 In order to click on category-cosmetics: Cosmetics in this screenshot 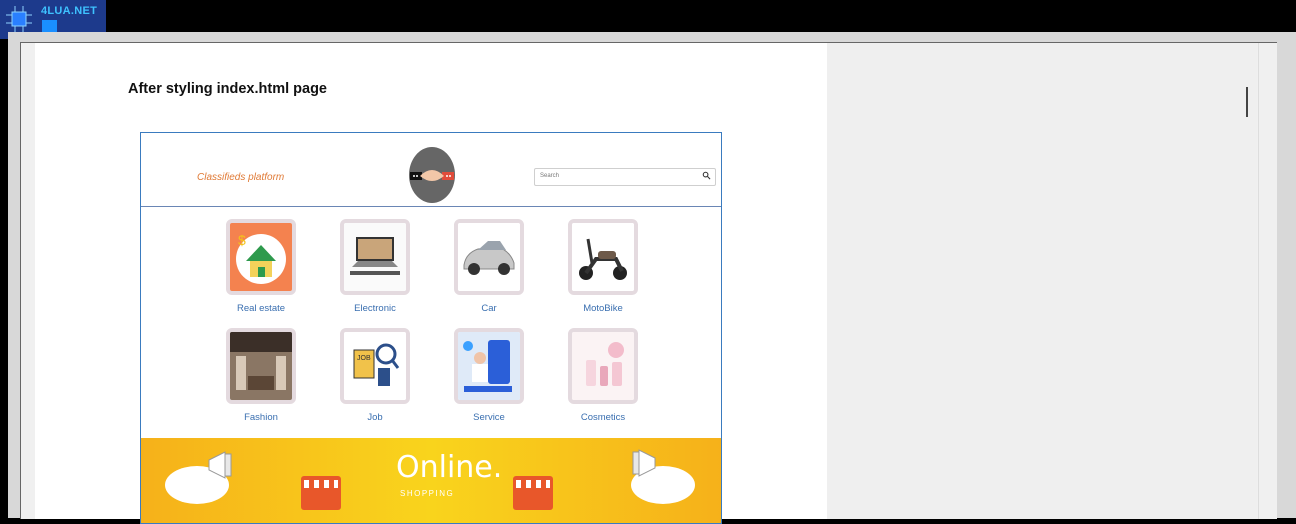, I will do `click(603, 375)`.